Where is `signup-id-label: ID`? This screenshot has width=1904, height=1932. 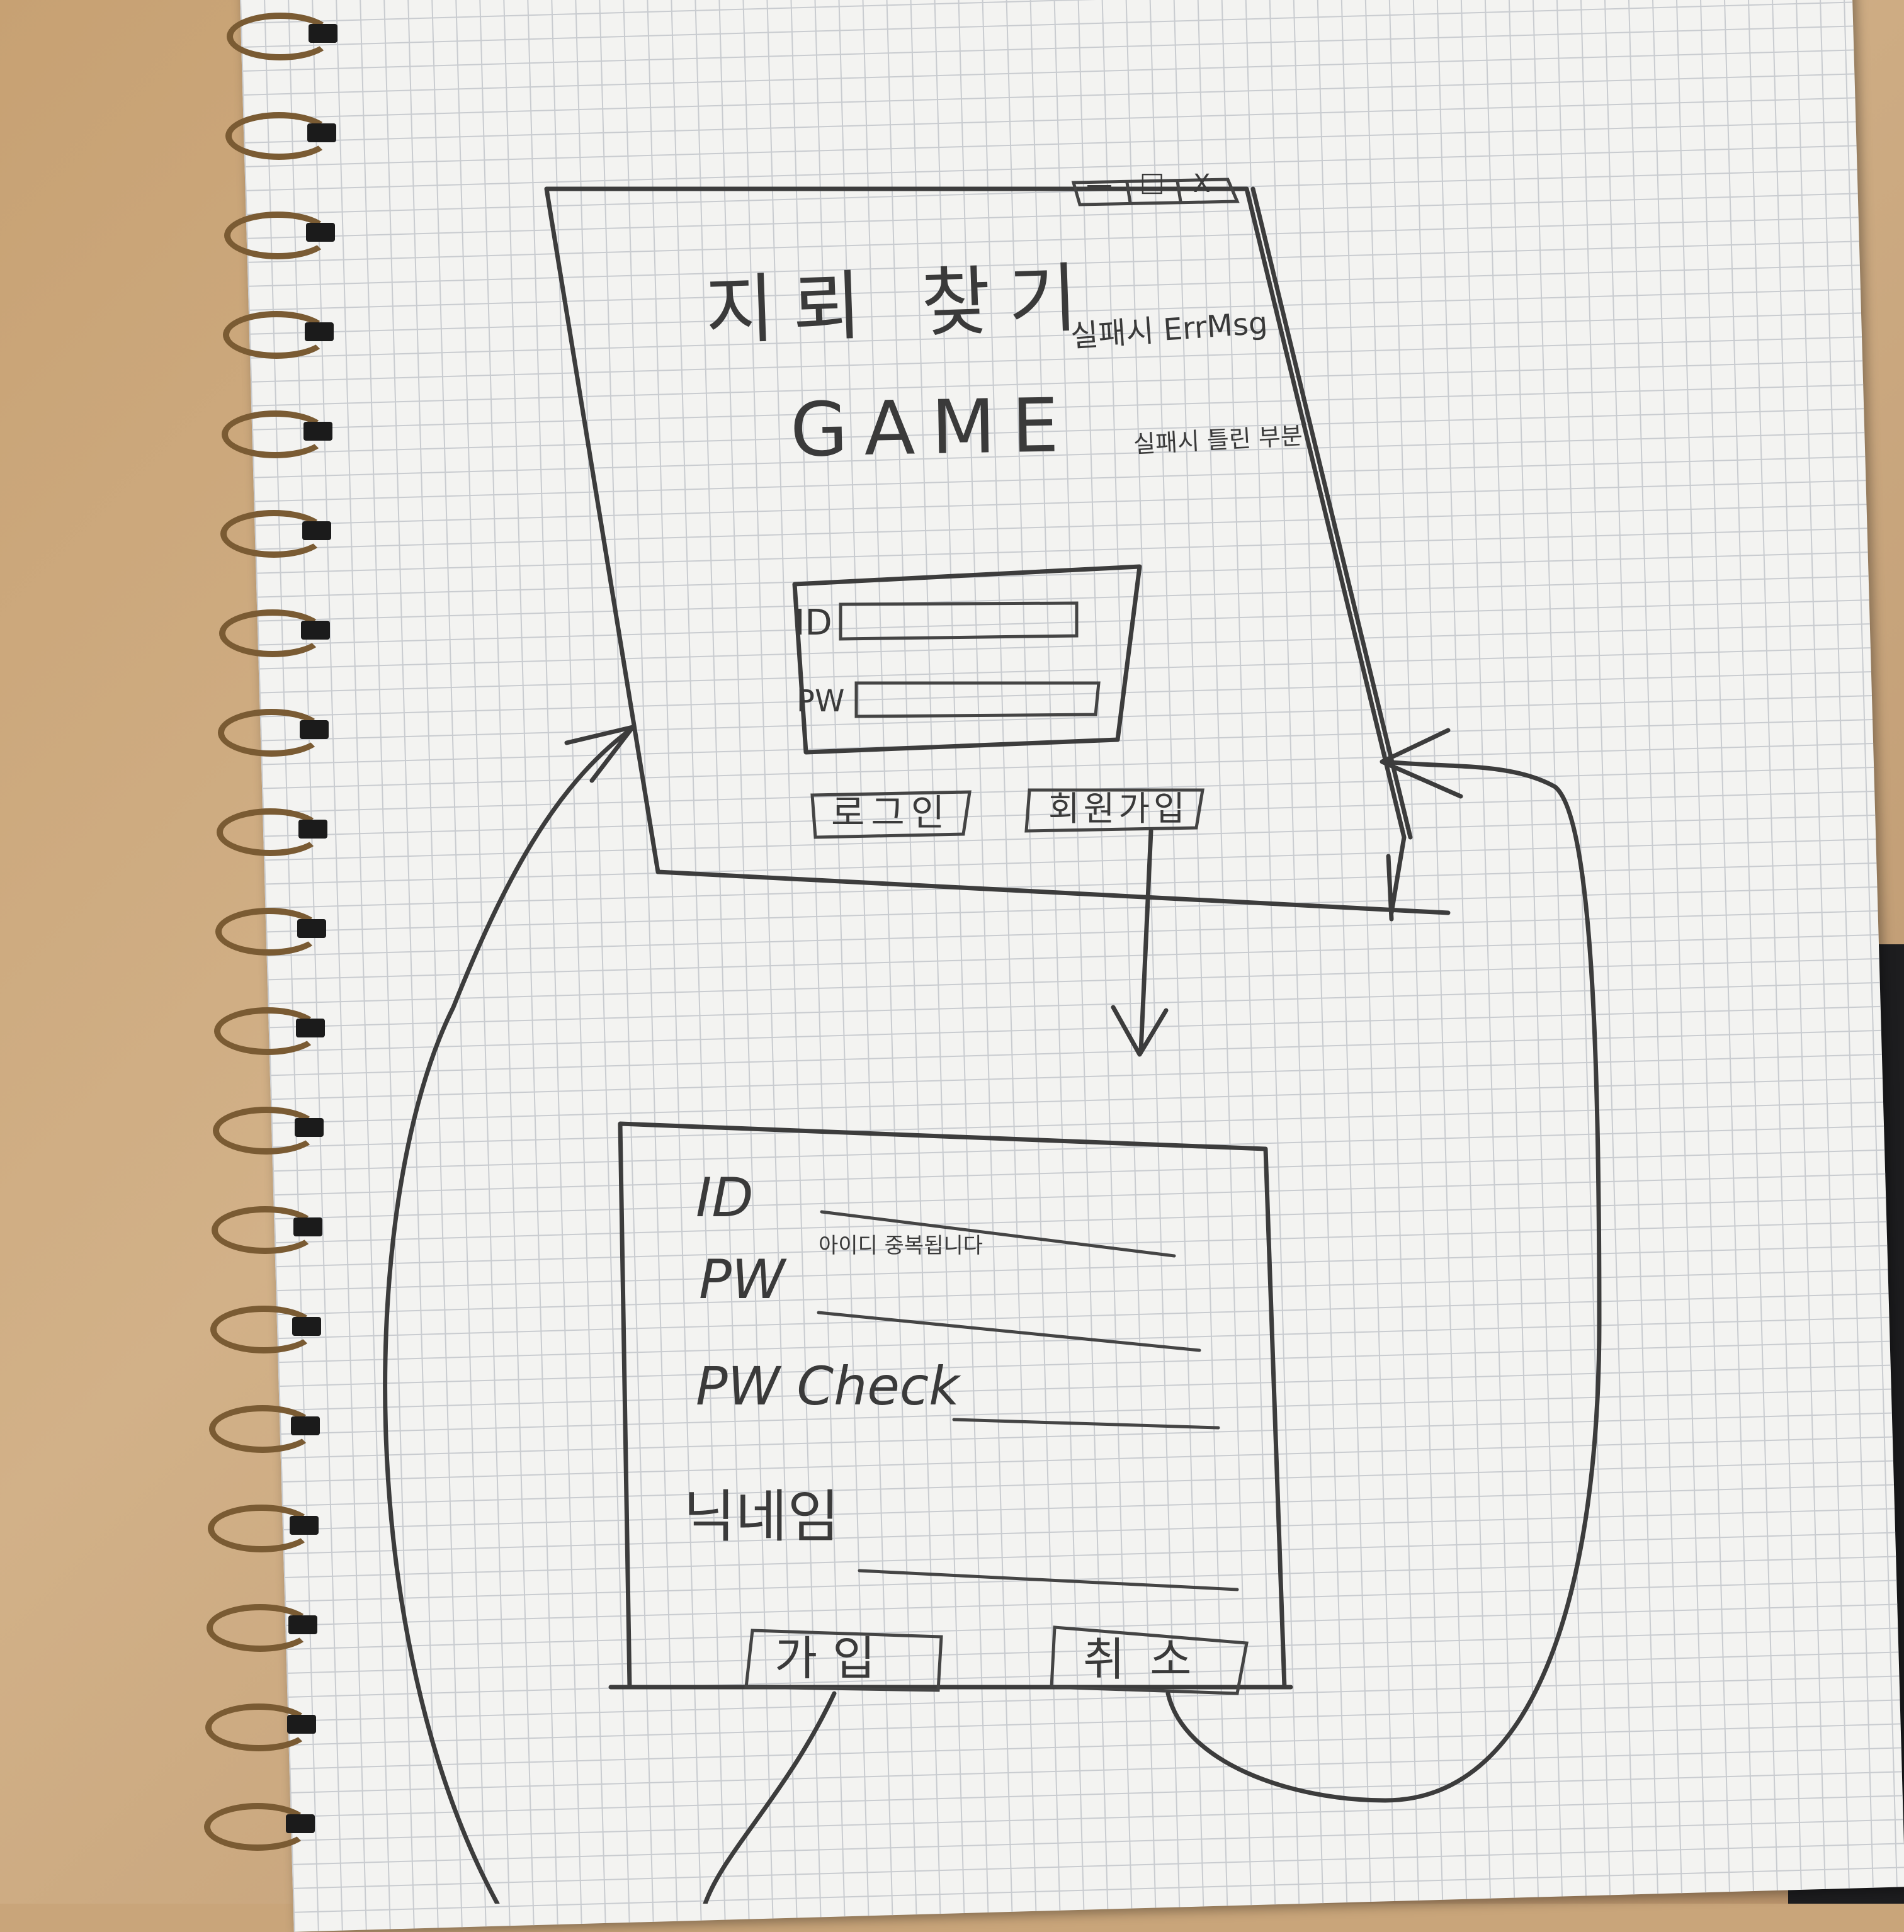 signup-id-label: ID is located at coordinates (725, 1198).